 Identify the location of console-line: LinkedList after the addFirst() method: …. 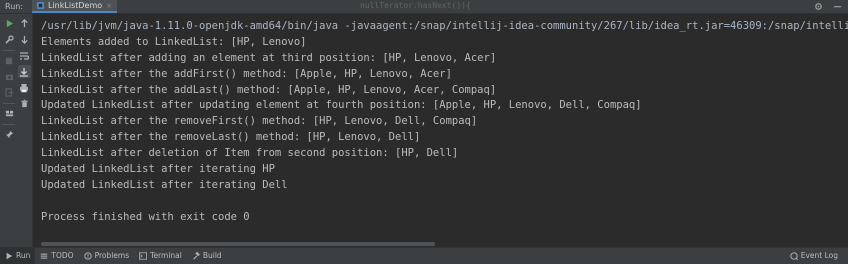
(246, 73).